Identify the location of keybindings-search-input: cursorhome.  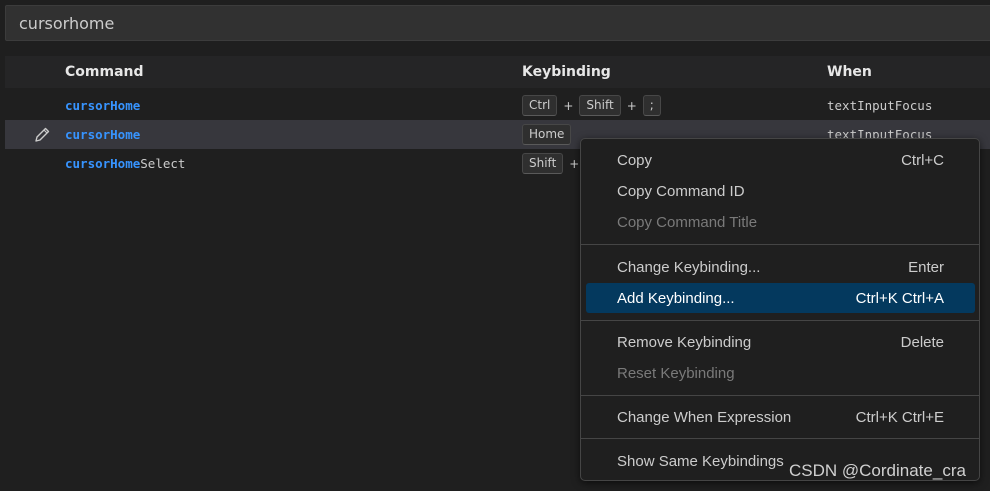
(497, 23).